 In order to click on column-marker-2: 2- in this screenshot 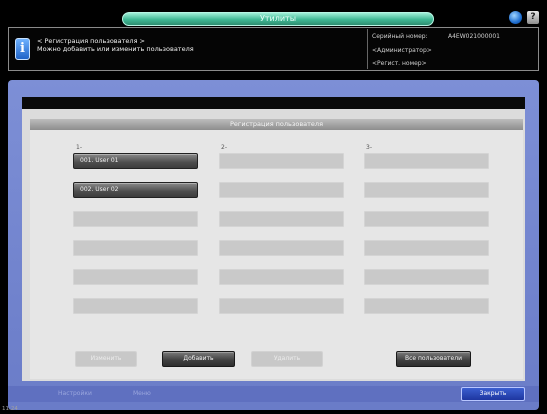, I will do `click(224, 147)`.